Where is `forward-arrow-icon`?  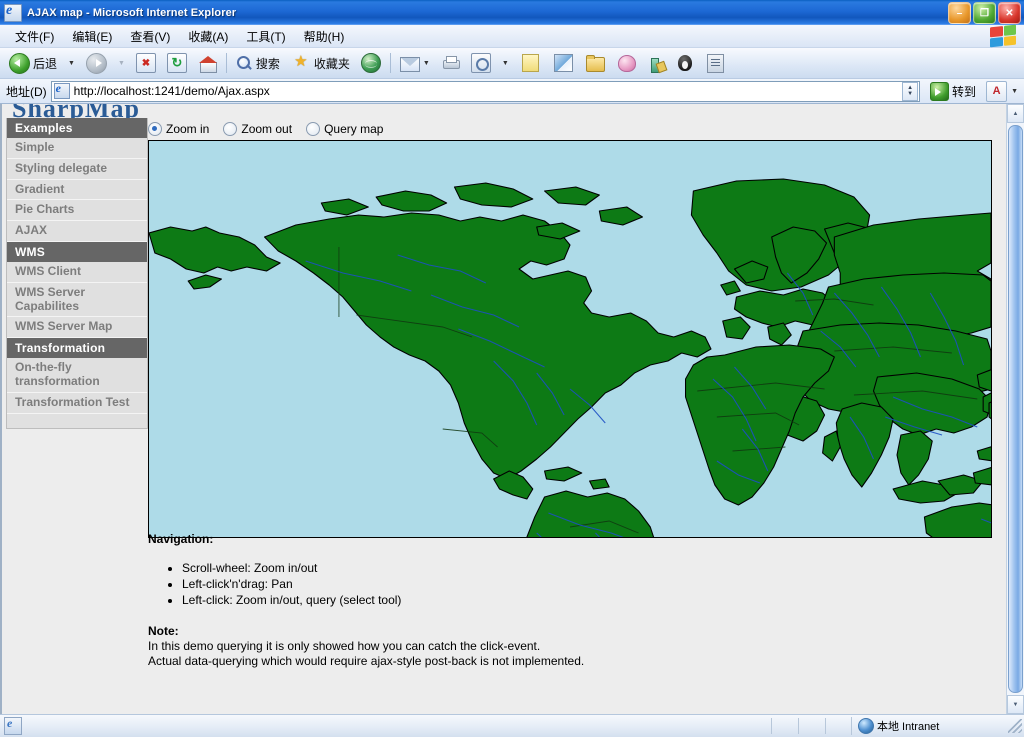 forward-arrow-icon is located at coordinates (96, 63).